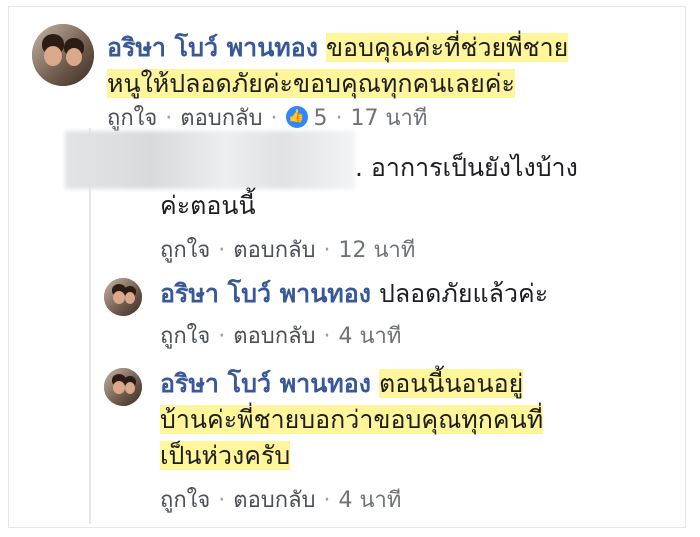 This screenshot has height=537, width=700. I want to click on reply-text-line-1: ตอนนี้นอนอยู่, so click(451, 383).